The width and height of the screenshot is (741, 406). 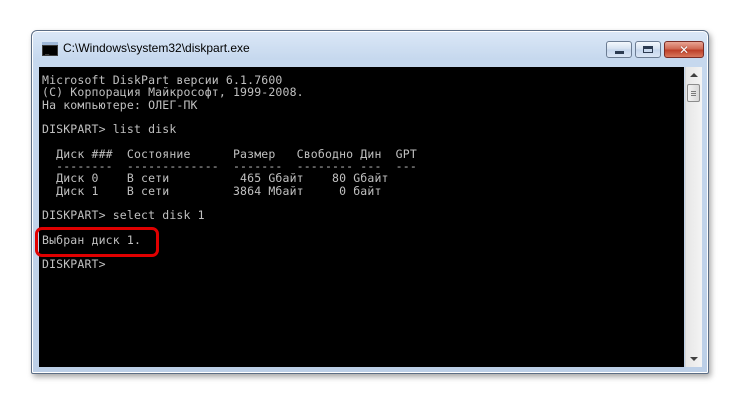 I want to click on console-line: (C) Корпорация Майкрософт, 1999-2008., so click(x=173, y=92).